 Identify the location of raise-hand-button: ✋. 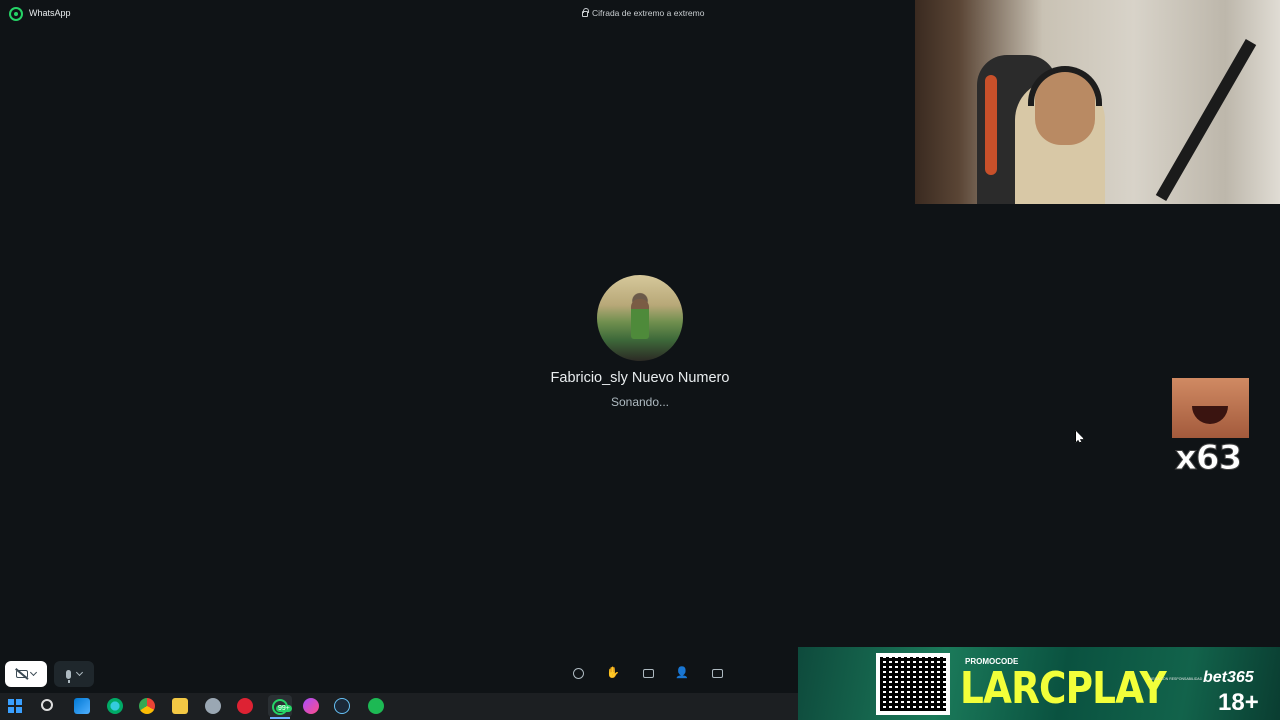
(613, 673).